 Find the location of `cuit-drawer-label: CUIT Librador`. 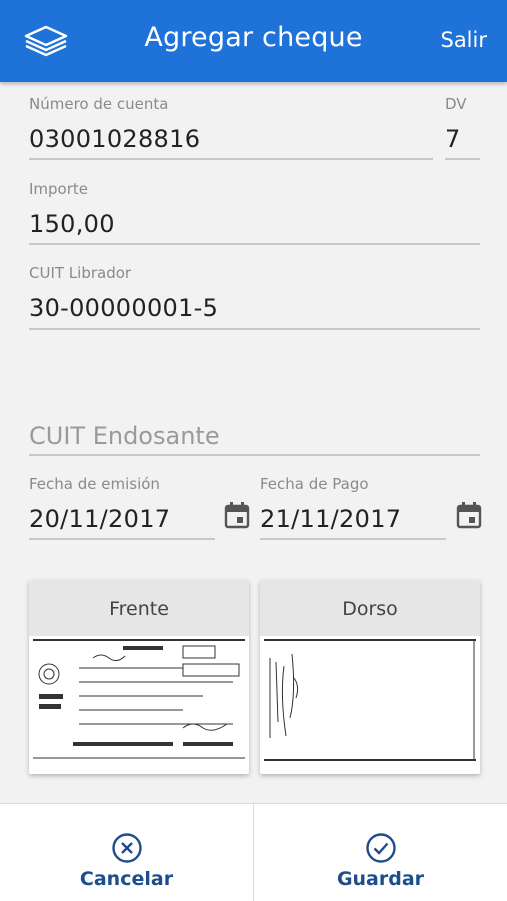

cuit-drawer-label: CUIT Librador is located at coordinates (80, 273).